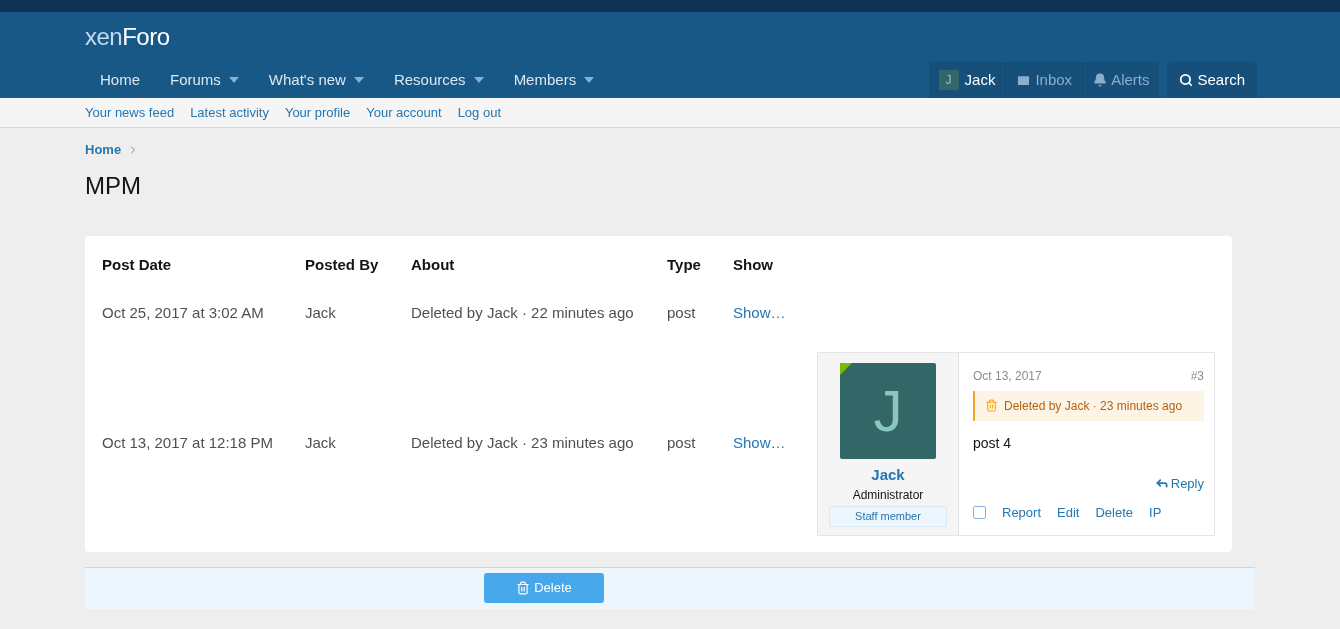 Image resolution: width=1340 pixels, height=629 pixels. I want to click on nav-tab: Members, so click(554, 80).